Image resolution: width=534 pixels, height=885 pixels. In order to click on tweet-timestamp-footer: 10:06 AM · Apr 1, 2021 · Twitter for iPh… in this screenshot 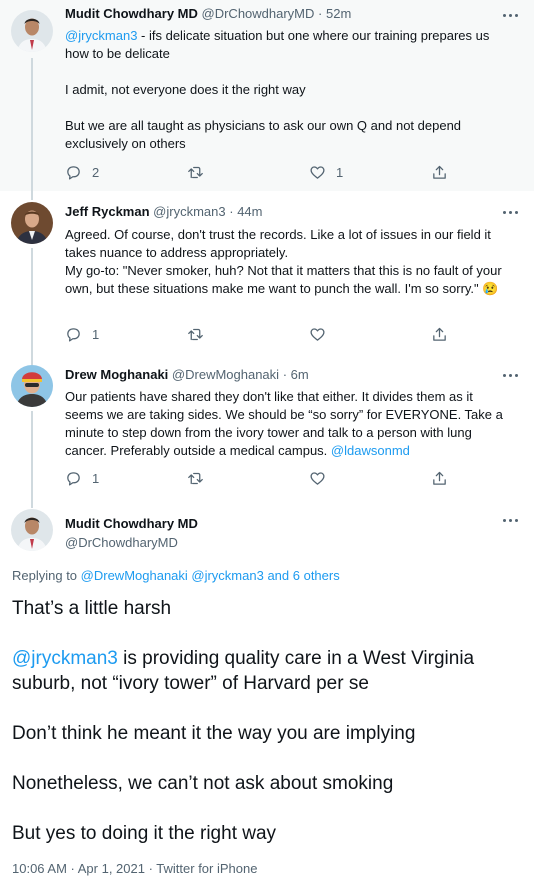, I will do `click(134, 868)`.